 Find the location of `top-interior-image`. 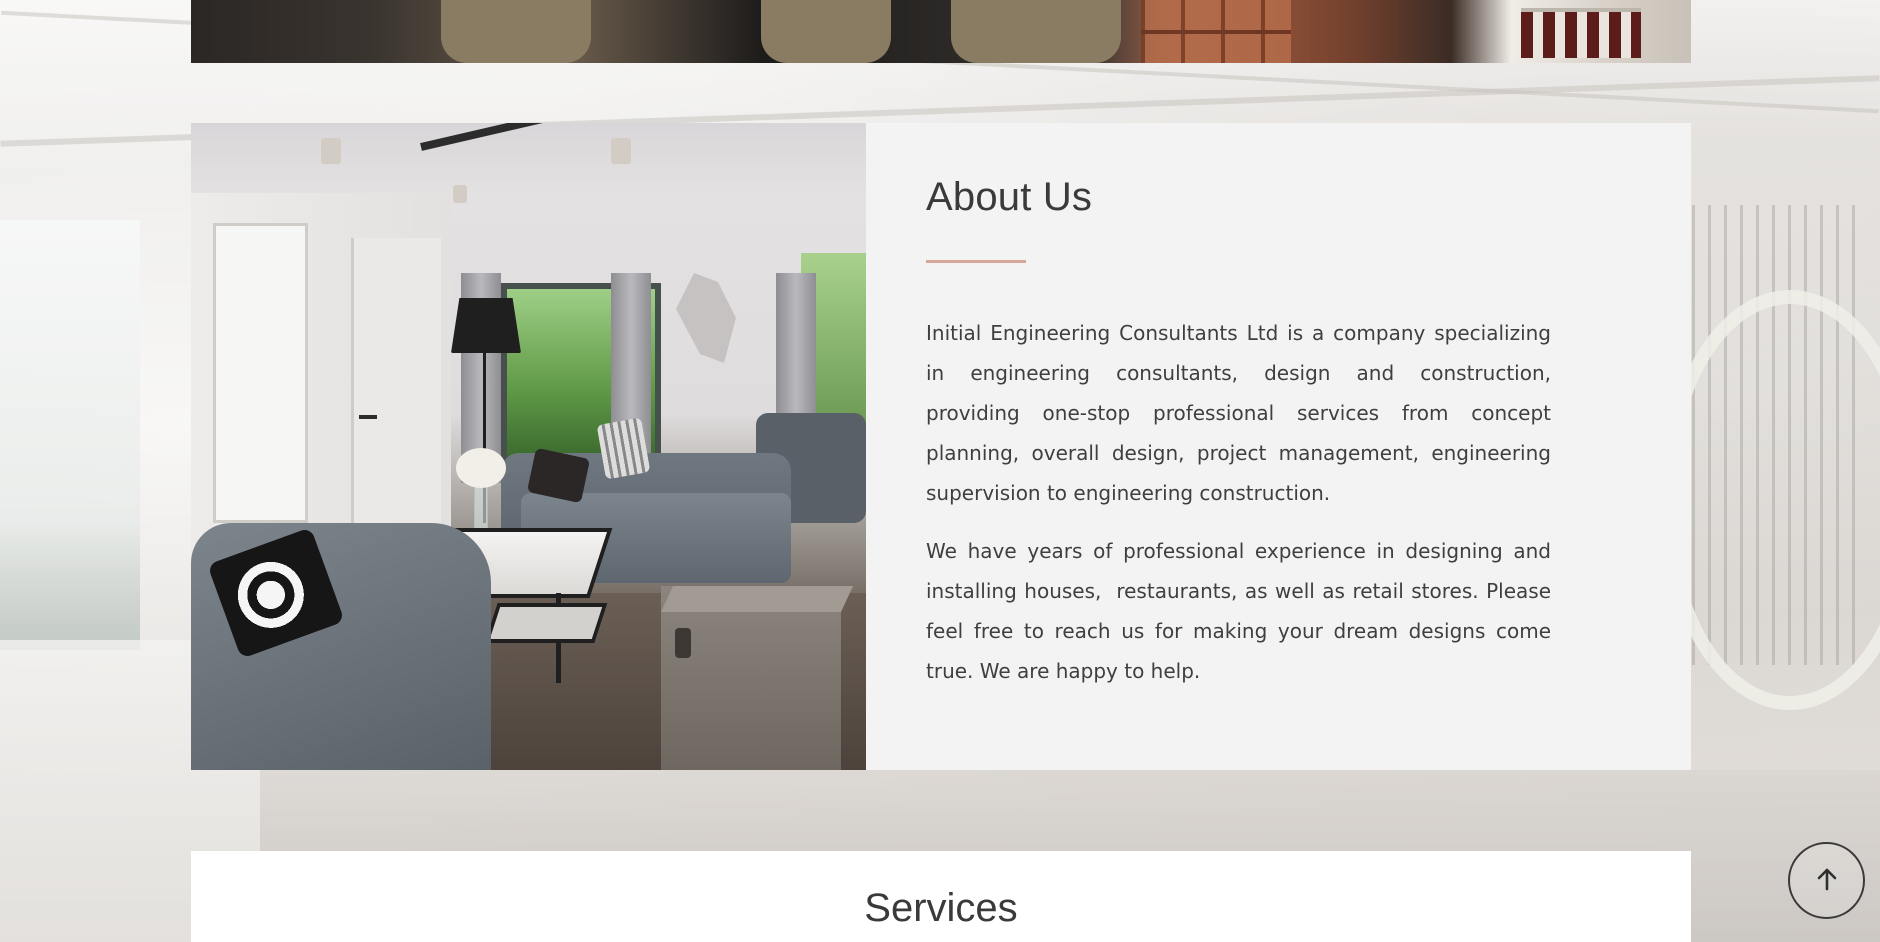

top-interior-image is located at coordinates (941, 31).